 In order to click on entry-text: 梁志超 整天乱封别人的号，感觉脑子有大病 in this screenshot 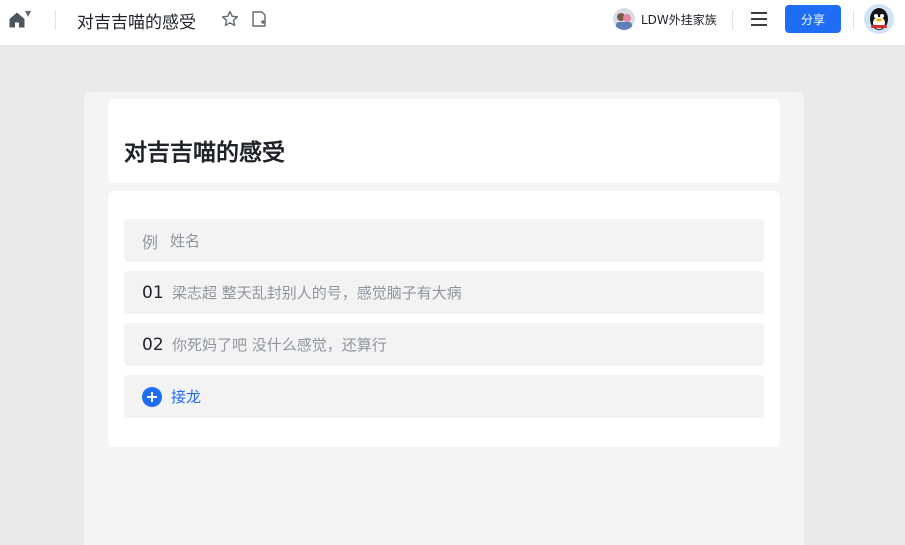, I will do `click(317, 293)`.